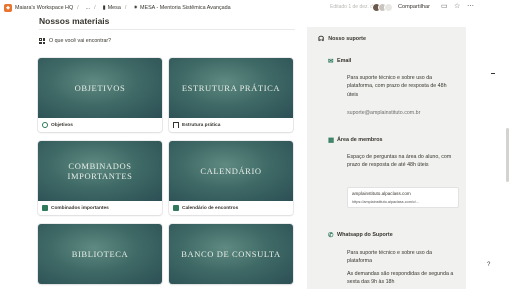  Describe the element at coordinates (360, 140) in the screenshot. I see `members-heading-text: Área de membros` at that location.